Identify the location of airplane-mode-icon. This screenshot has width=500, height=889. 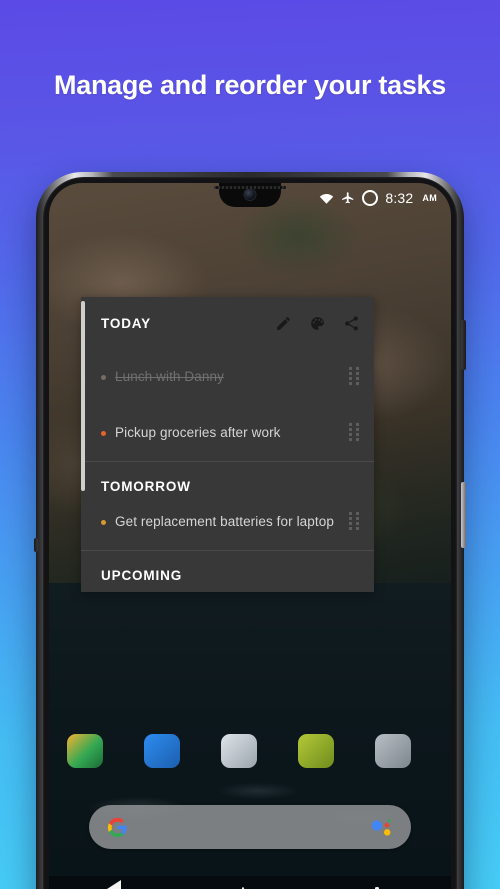
(348, 198).